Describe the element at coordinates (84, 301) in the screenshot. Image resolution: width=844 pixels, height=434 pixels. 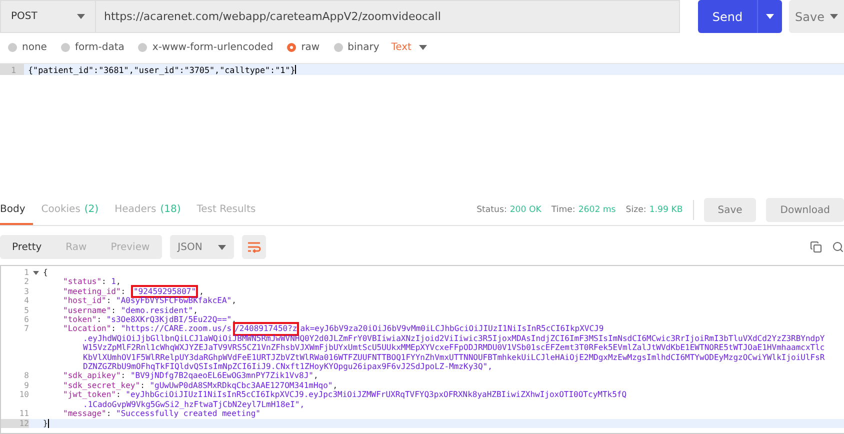
I see `code-token: "host_id"` at that location.